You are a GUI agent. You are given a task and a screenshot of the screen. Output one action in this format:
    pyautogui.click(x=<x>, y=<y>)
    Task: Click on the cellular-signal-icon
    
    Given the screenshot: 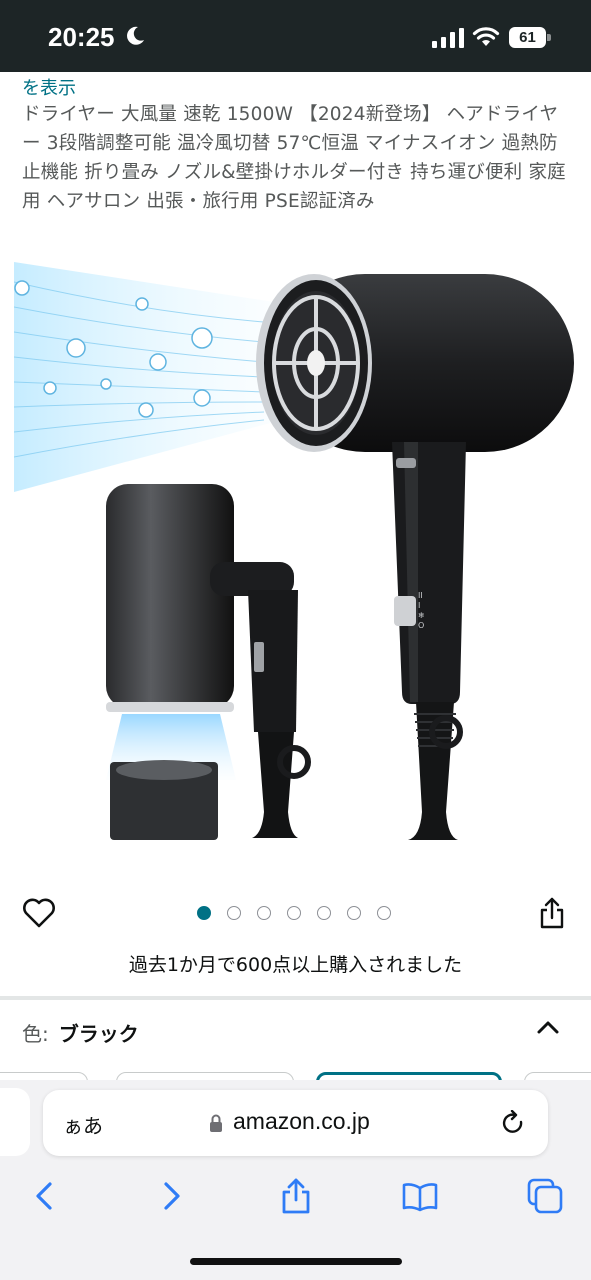 What is the action you would take?
    pyautogui.click(x=448, y=38)
    